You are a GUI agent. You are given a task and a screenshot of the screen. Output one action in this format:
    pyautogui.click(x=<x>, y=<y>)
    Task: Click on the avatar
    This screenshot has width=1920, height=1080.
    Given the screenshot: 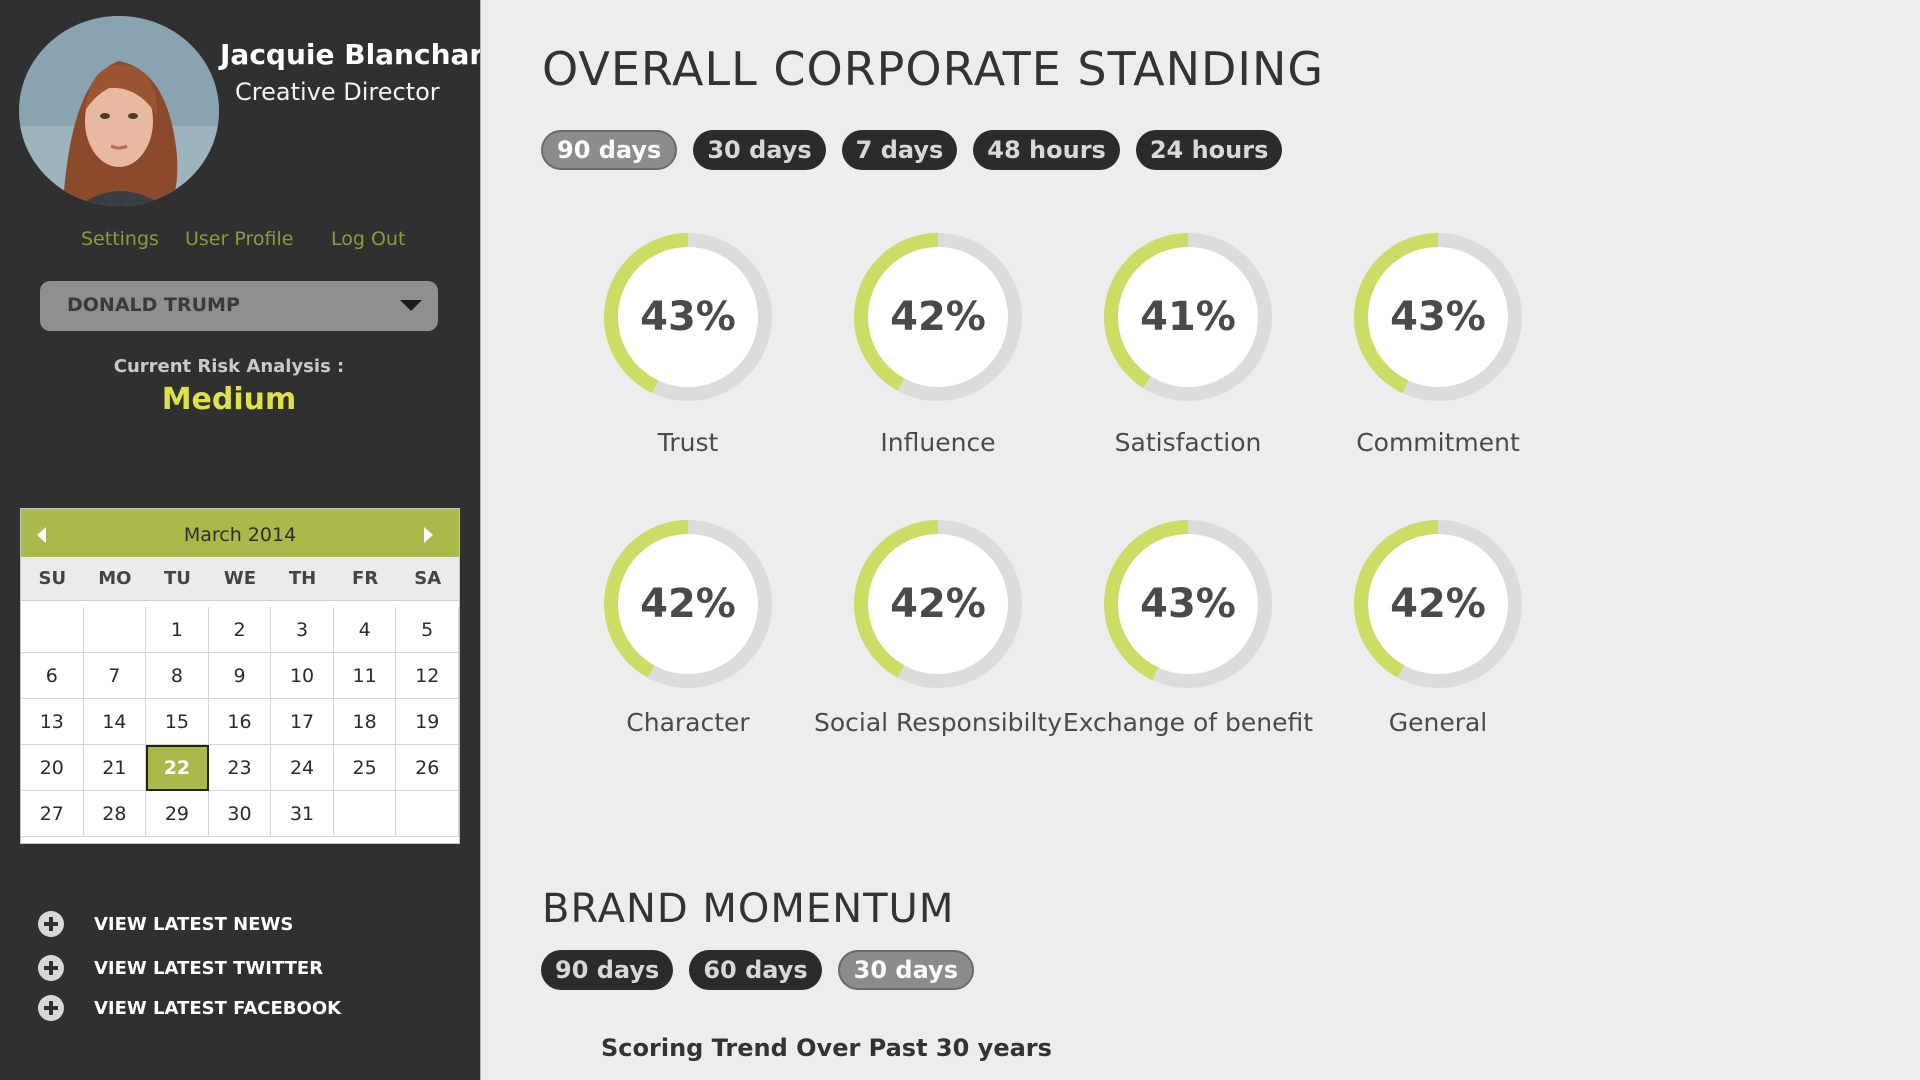 What is the action you would take?
    pyautogui.click(x=119, y=111)
    